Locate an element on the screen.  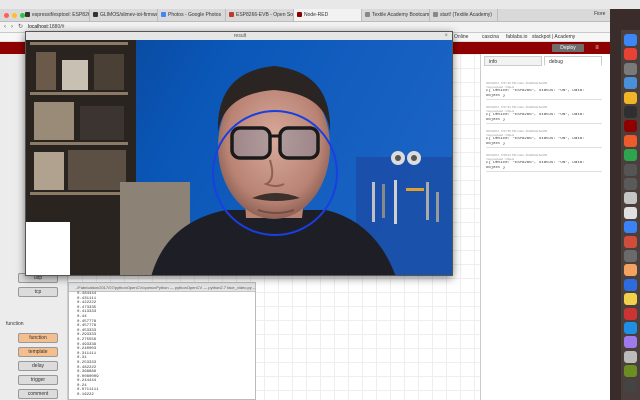
palette-node-template: template is located at coordinates (38, 352).